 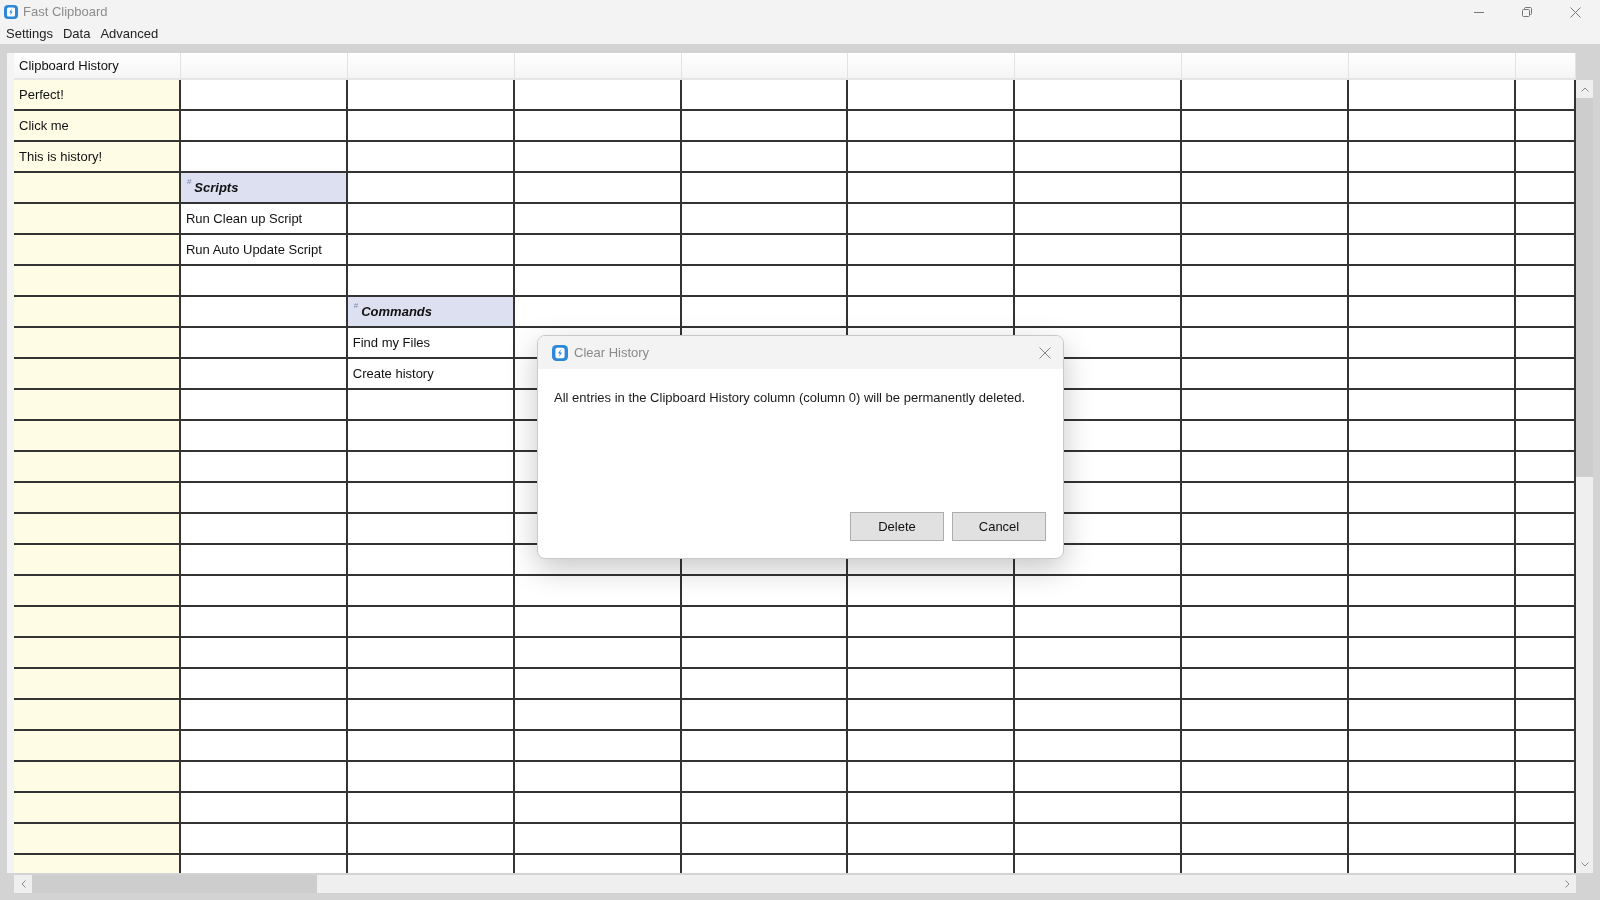 What do you see at coordinates (397, 311) in the screenshot?
I see `group-title: Commands` at bounding box center [397, 311].